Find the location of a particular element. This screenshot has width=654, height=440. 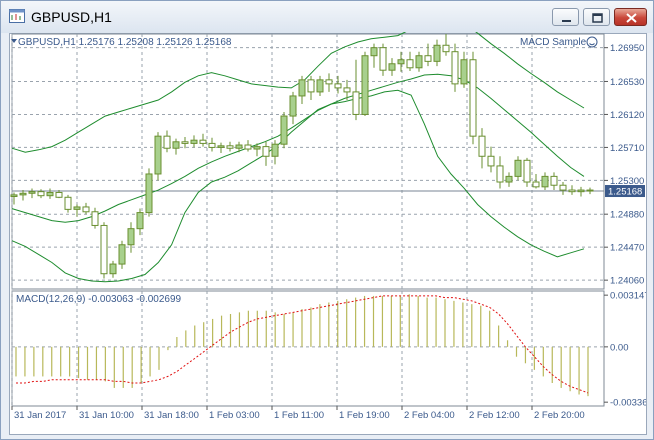

maximize-button is located at coordinates (596, 17).